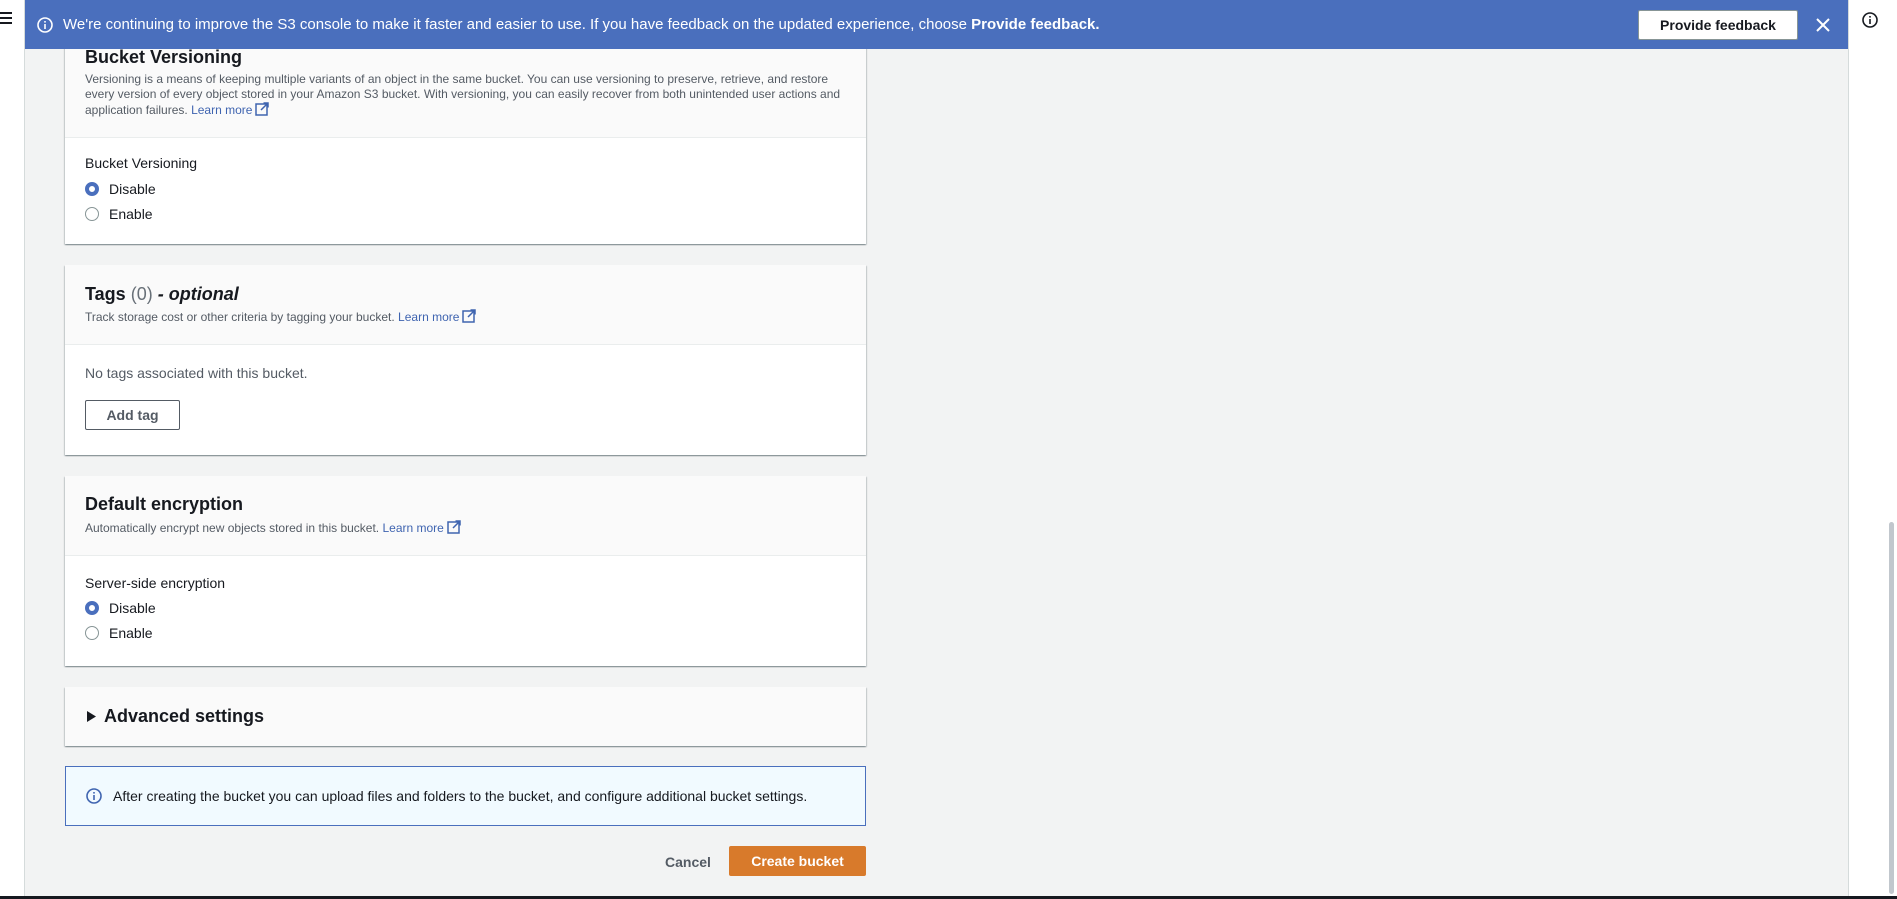 This screenshot has height=899, width=1897. I want to click on cancel-button: Cancel, so click(688, 862).